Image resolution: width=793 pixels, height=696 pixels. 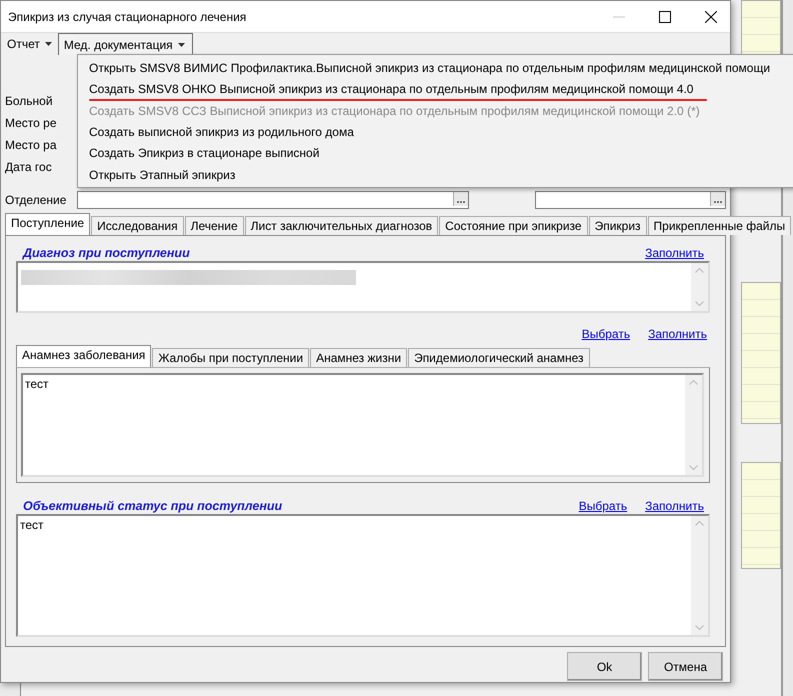 I want to click on profile-field, so click(x=630, y=200).